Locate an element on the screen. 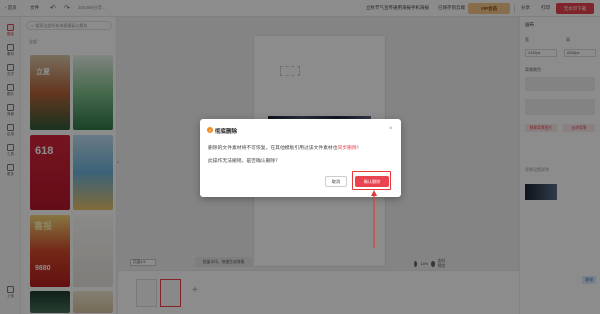  warning-icon: ! is located at coordinates (210, 130).